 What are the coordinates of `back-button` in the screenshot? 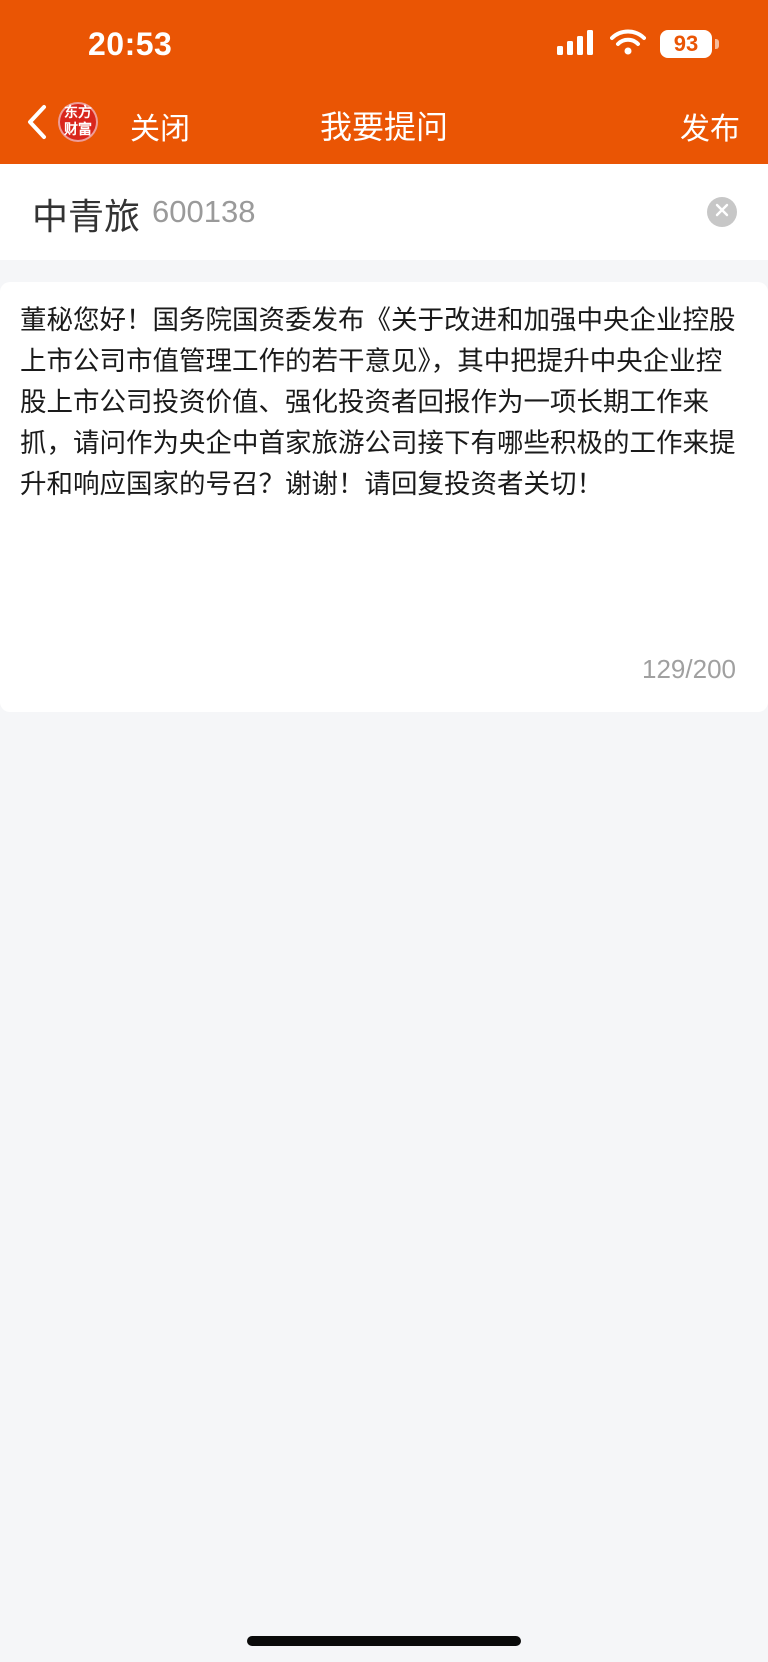 It's located at (37, 124).